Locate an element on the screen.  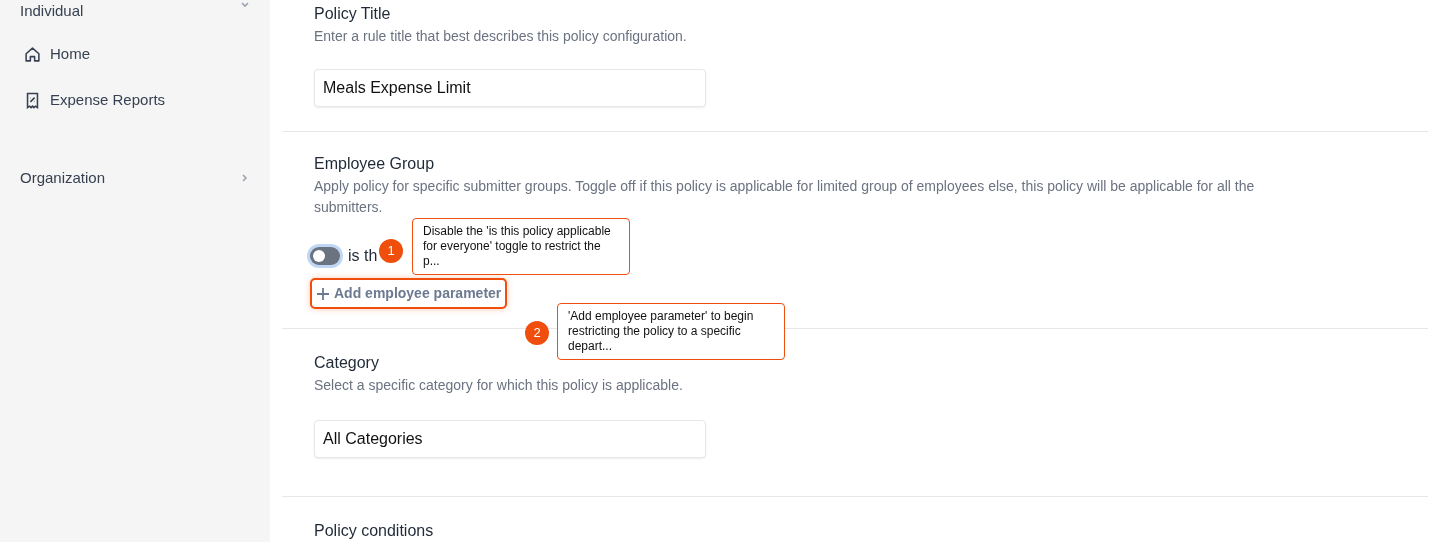
section-heading: Policy Title is located at coordinates (352, 14).